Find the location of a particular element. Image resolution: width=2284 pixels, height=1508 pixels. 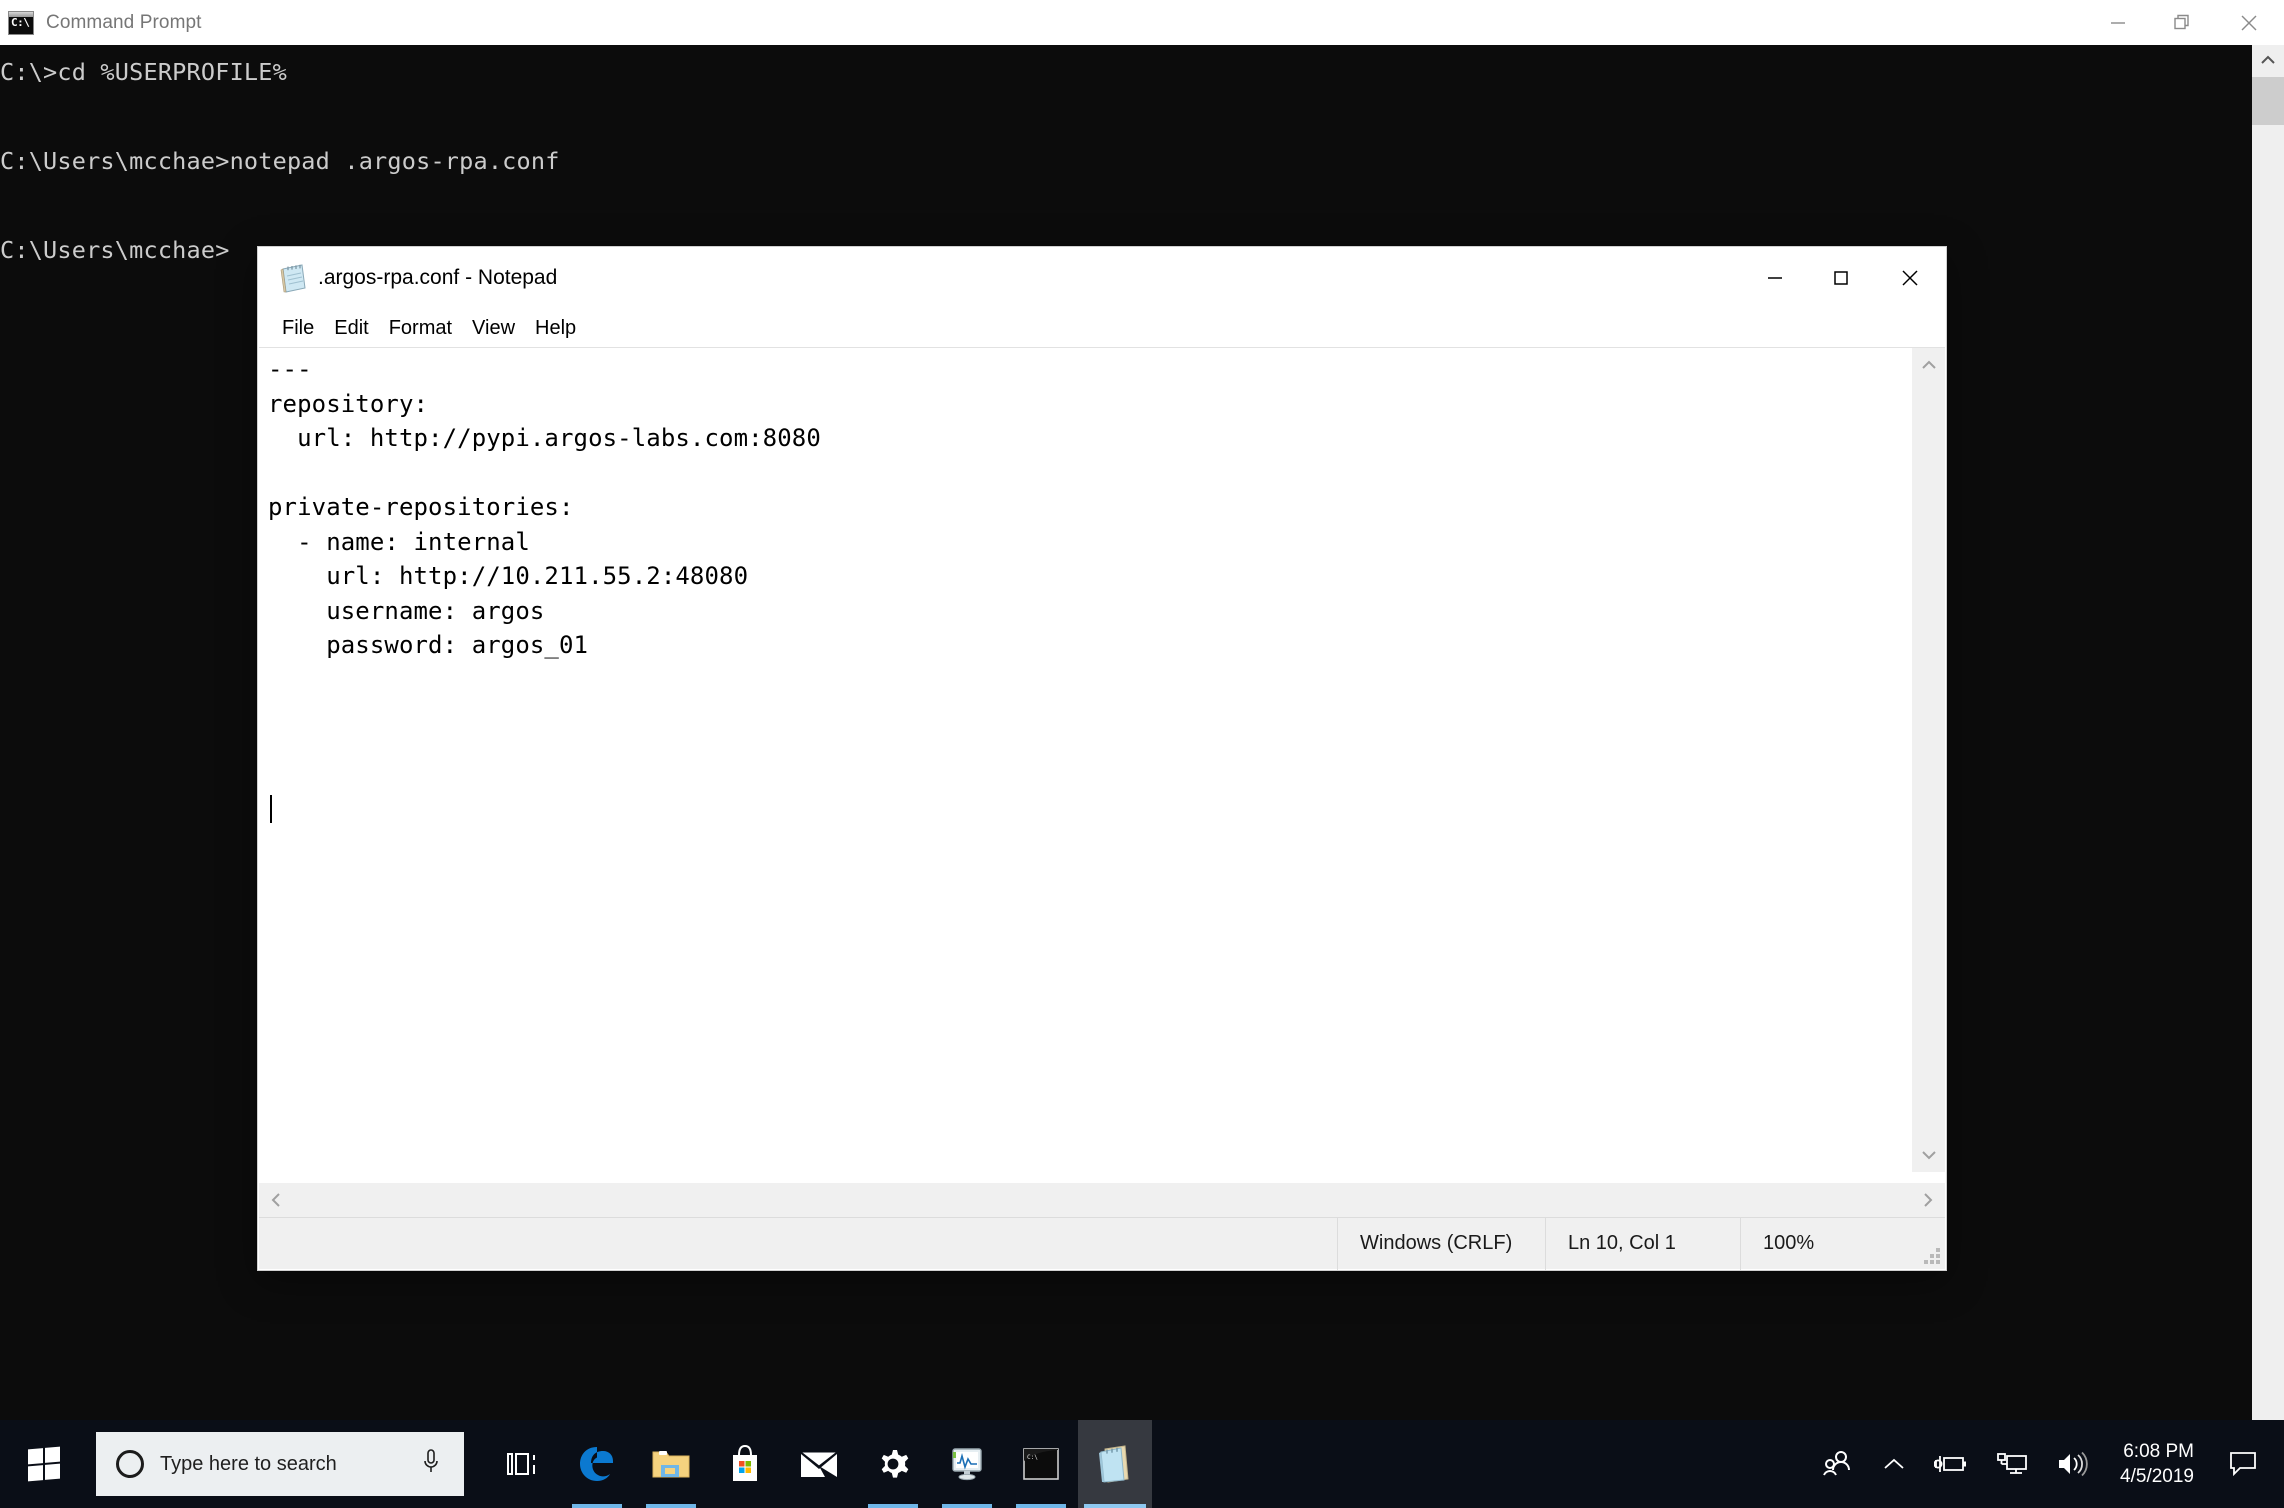

cmd-restore-button is located at coordinates (2182, 22).